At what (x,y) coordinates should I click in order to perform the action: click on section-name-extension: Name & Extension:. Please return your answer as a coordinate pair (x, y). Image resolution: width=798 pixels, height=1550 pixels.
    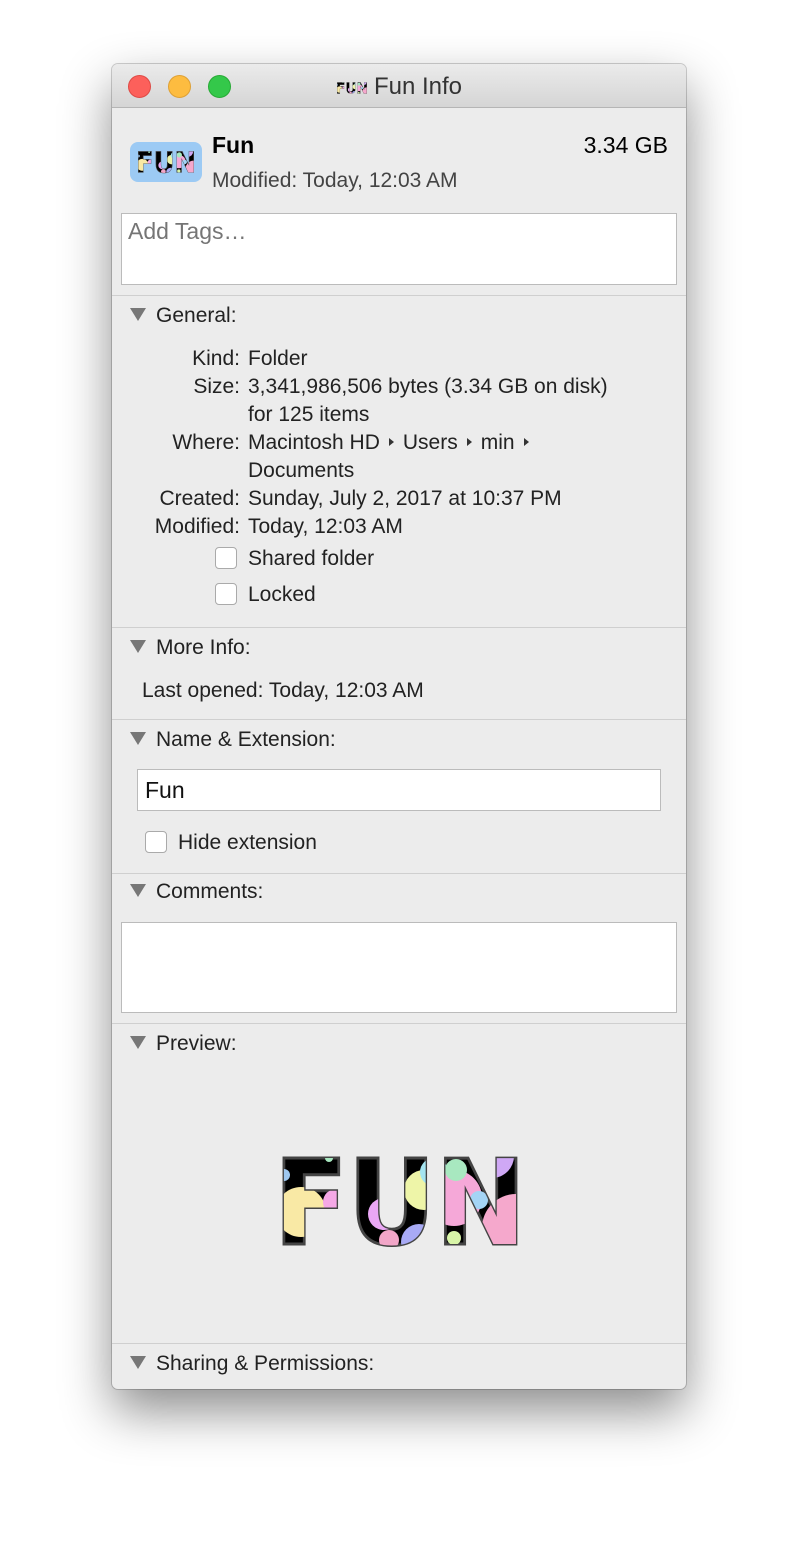
    Looking at the image, I should click on (233, 740).